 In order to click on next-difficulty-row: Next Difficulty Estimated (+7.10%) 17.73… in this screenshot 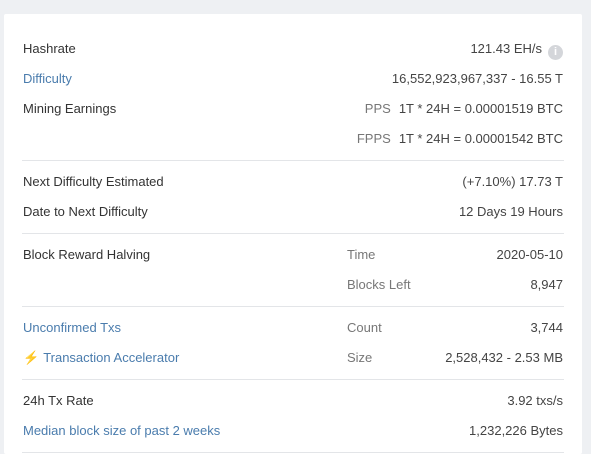, I will do `click(293, 182)`.